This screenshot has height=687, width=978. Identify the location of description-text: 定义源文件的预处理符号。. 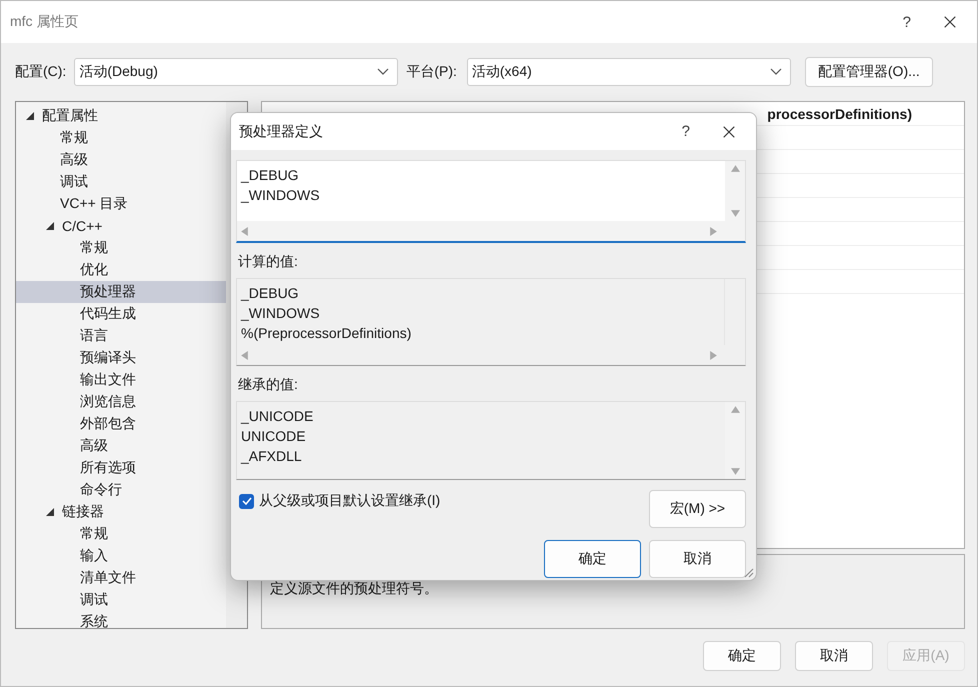
(354, 588).